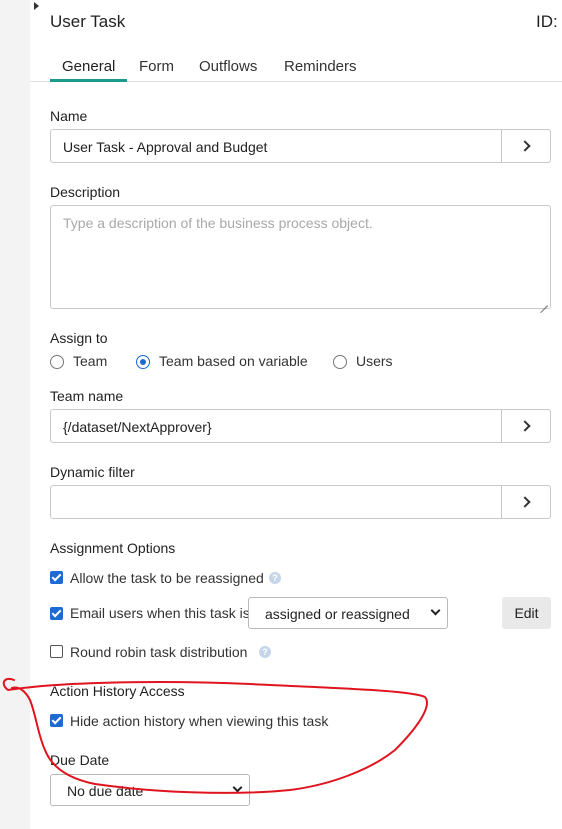  Describe the element at coordinates (117, 691) in the screenshot. I see `action-history-label: Action History Access` at that location.